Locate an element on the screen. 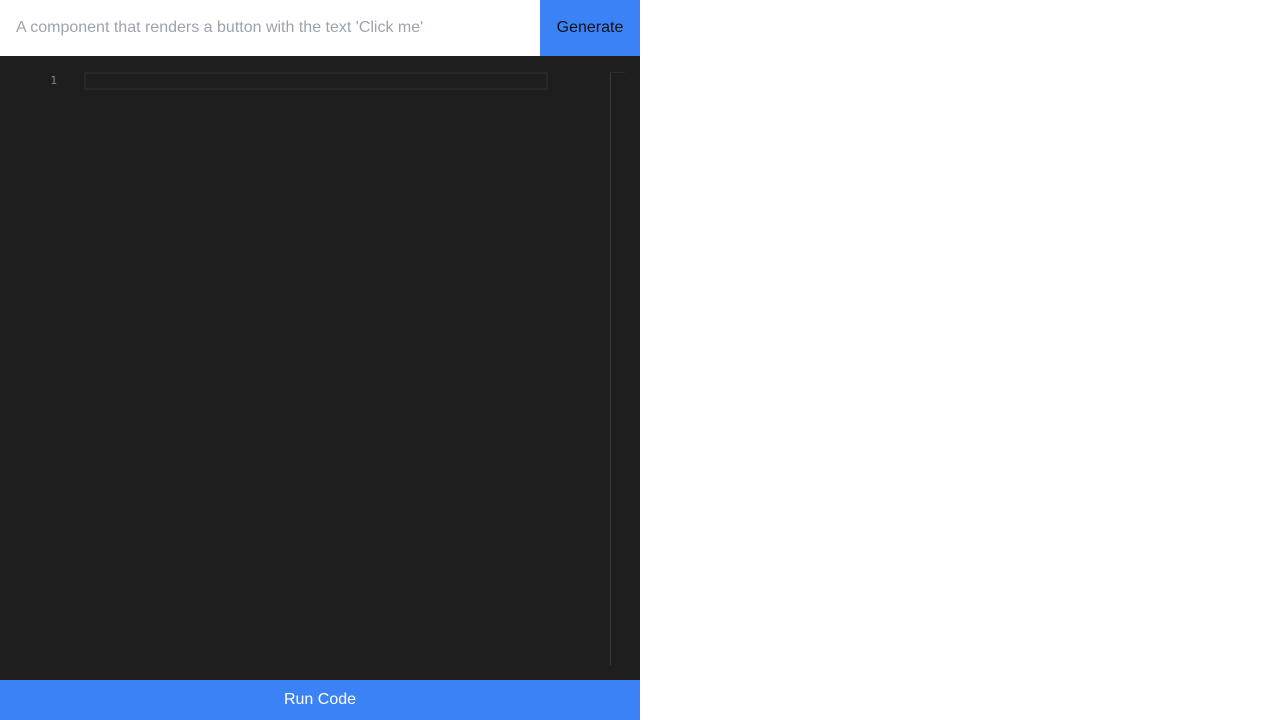 The image size is (1280, 720). code-line-current is located at coordinates (316, 81).